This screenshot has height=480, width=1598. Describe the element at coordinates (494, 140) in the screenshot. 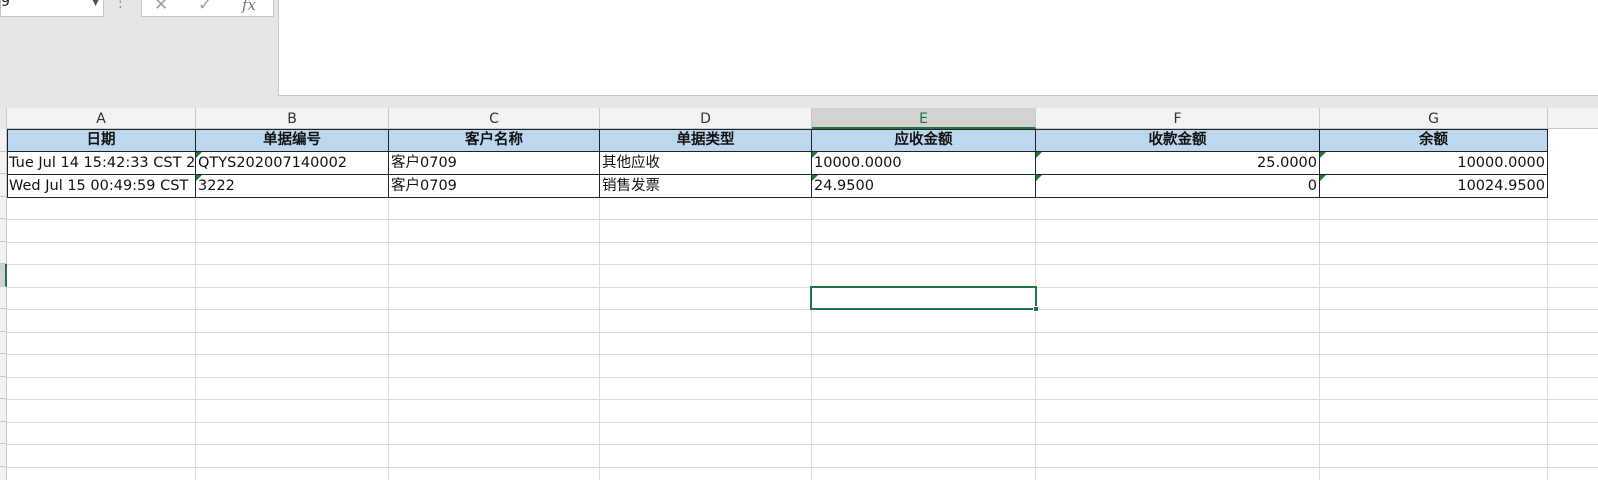

I see `header-cell-customer-name: 客户名称` at that location.